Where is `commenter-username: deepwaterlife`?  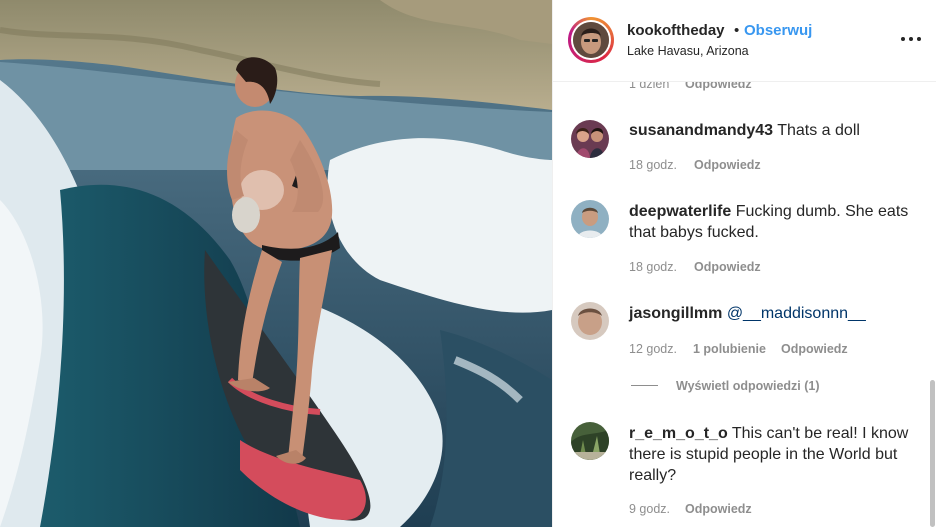
commenter-username: deepwaterlife is located at coordinates (680, 211).